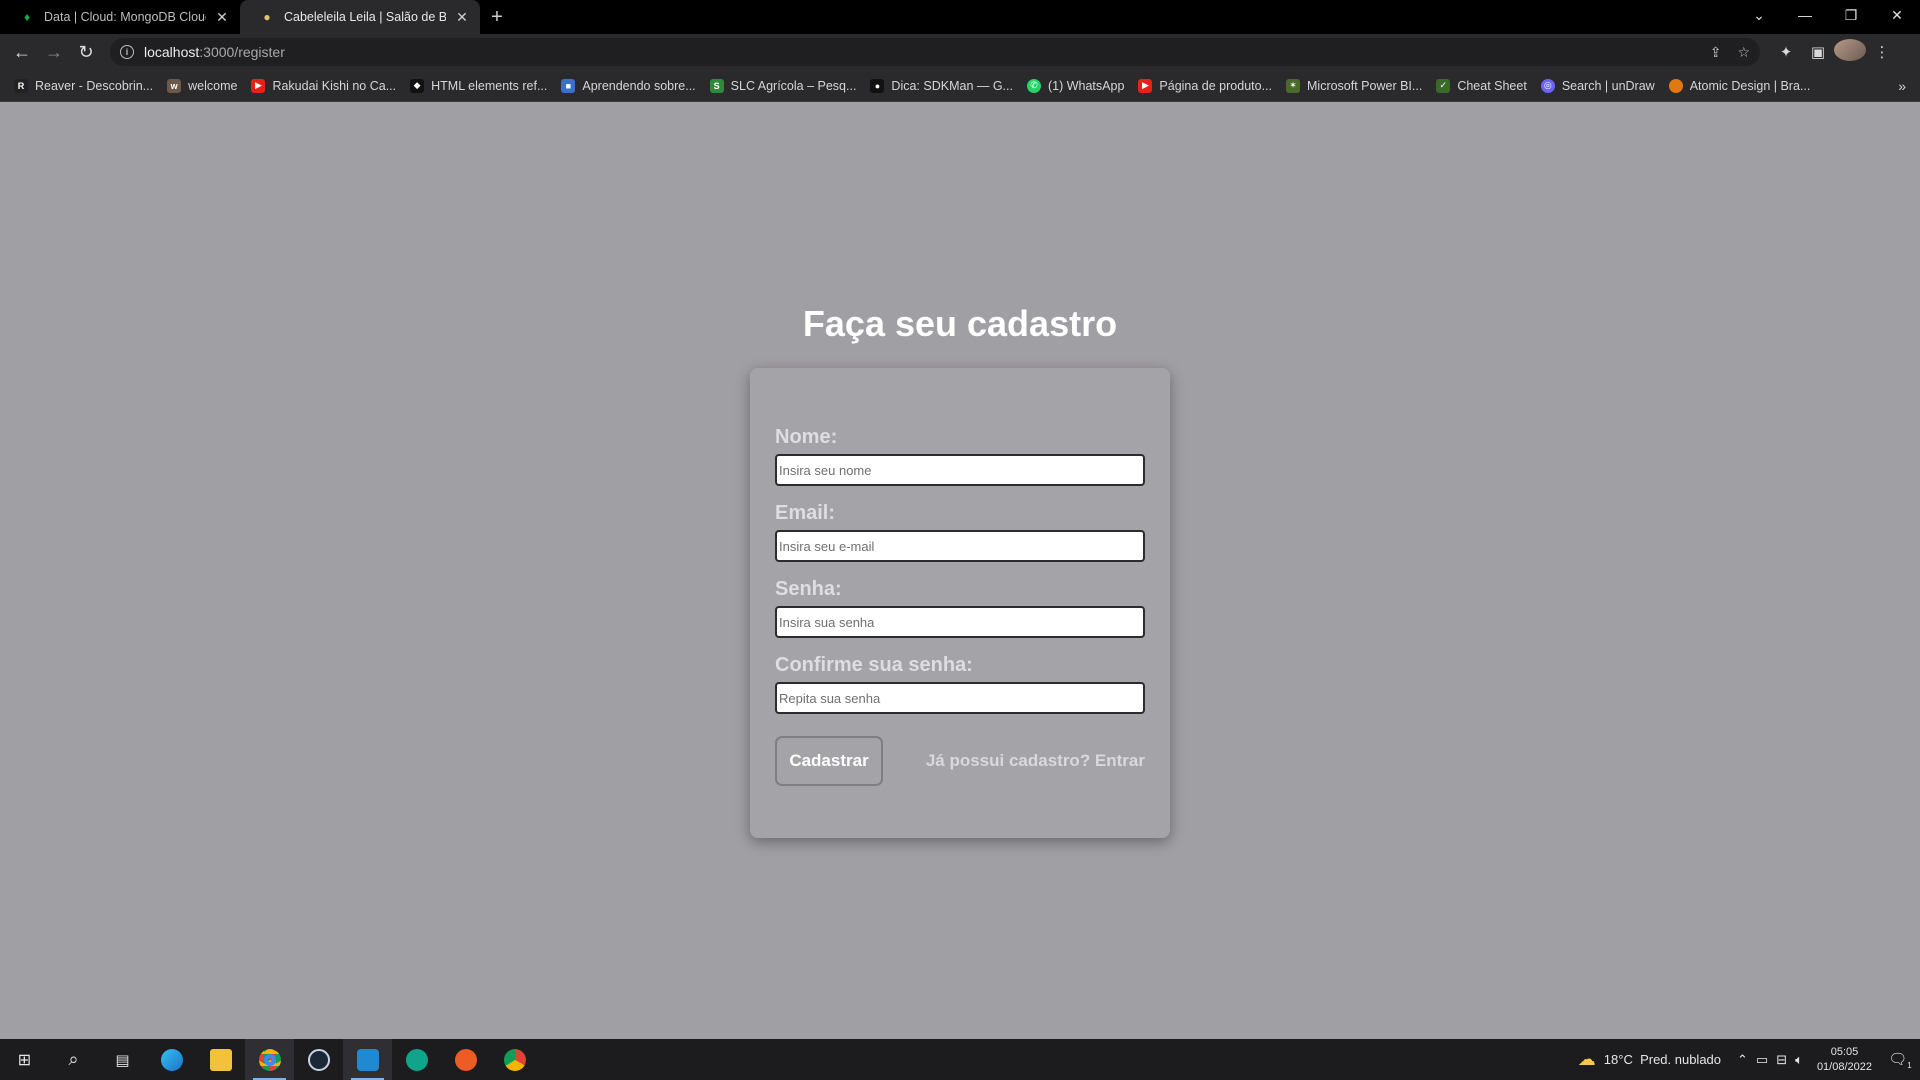 The width and height of the screenshot is (1920, 1080). I want to click on profile-avatar, so click(1850, 52).